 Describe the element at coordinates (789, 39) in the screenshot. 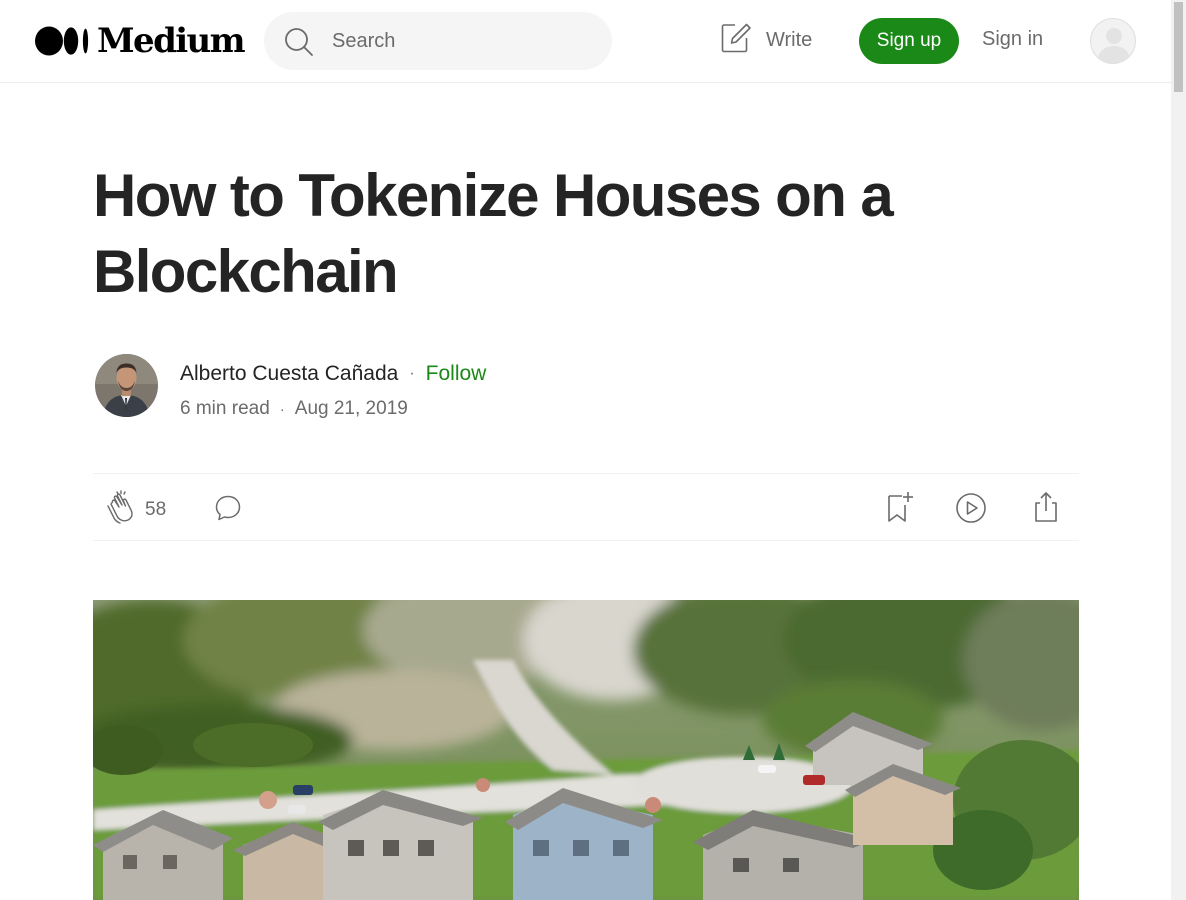

I see `write-label: Write` at that location.